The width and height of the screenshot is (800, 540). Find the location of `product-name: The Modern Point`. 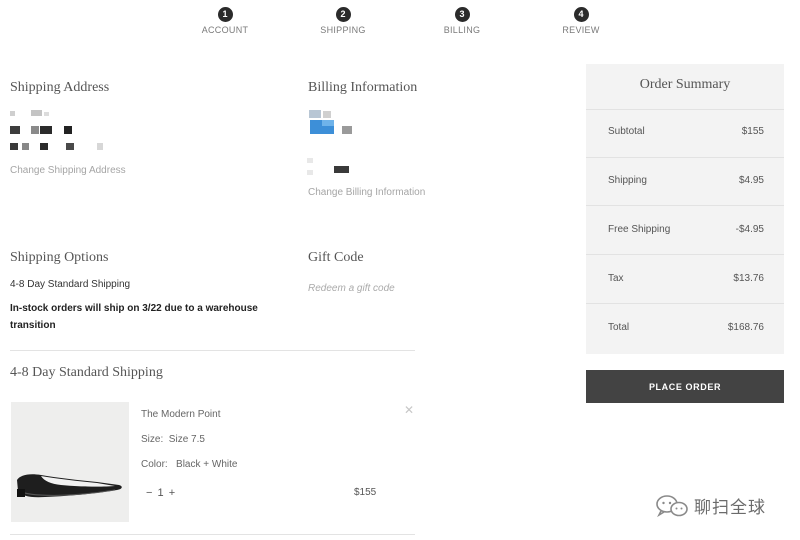

product-name: The Modern Point is located at coordinates (181, 414).